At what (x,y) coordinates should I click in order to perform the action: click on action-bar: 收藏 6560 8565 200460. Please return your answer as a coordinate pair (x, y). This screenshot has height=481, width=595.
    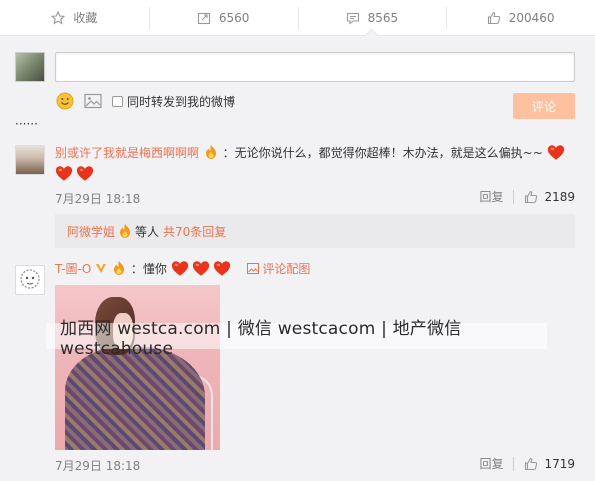
    Looking at the image, I should click on (297, 18).